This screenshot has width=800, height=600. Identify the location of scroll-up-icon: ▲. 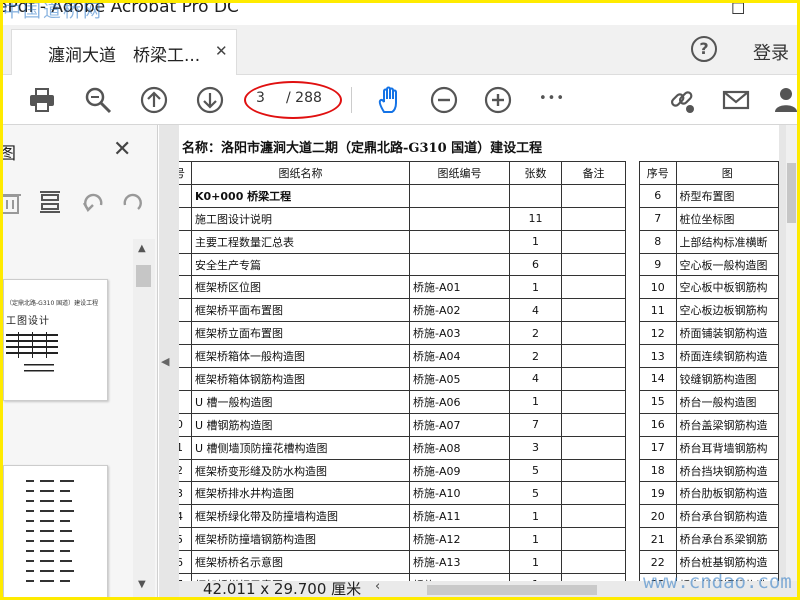
(142, 248).